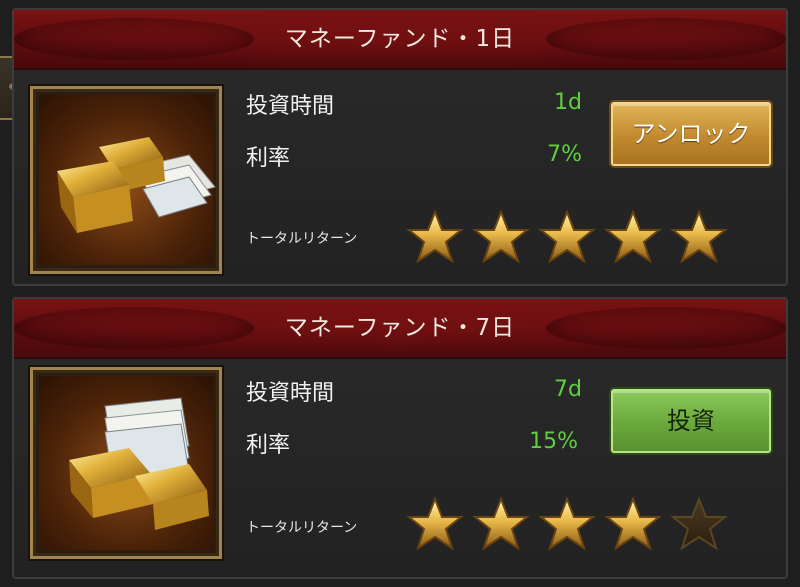 Image resolution: width=800 pixels, height=587 pixels. Describe the element at coordinates (564, 154) in the screenshot. I see `interest-rate-value: 7%` at that location.